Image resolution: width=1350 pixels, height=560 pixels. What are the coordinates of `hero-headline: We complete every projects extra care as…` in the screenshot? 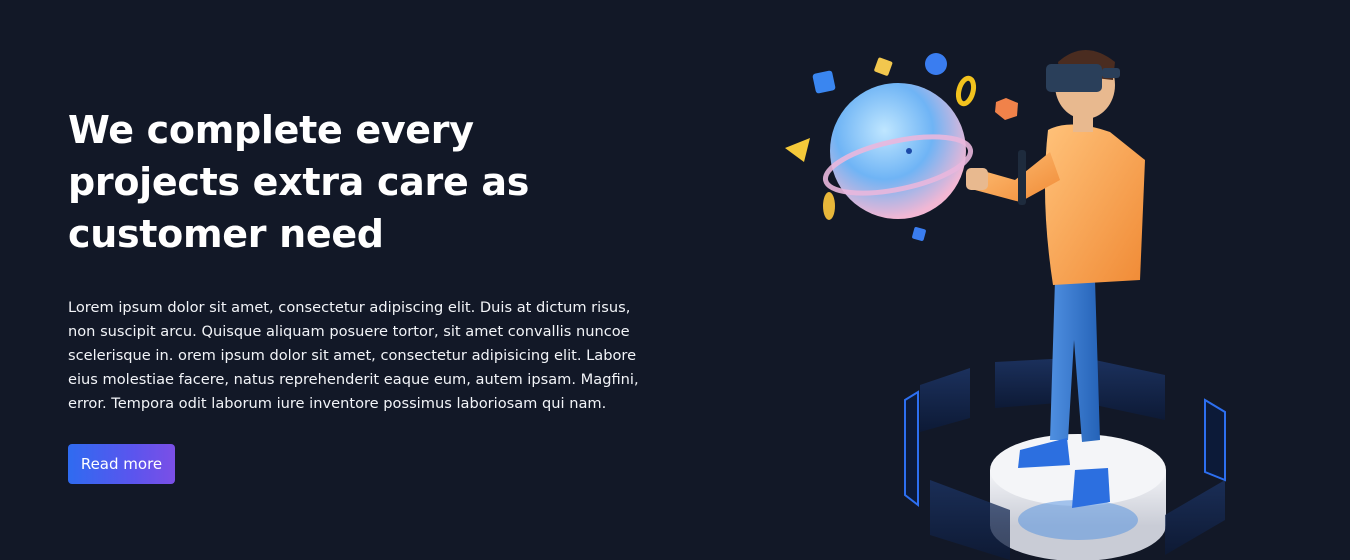 It's located at (299, 182).